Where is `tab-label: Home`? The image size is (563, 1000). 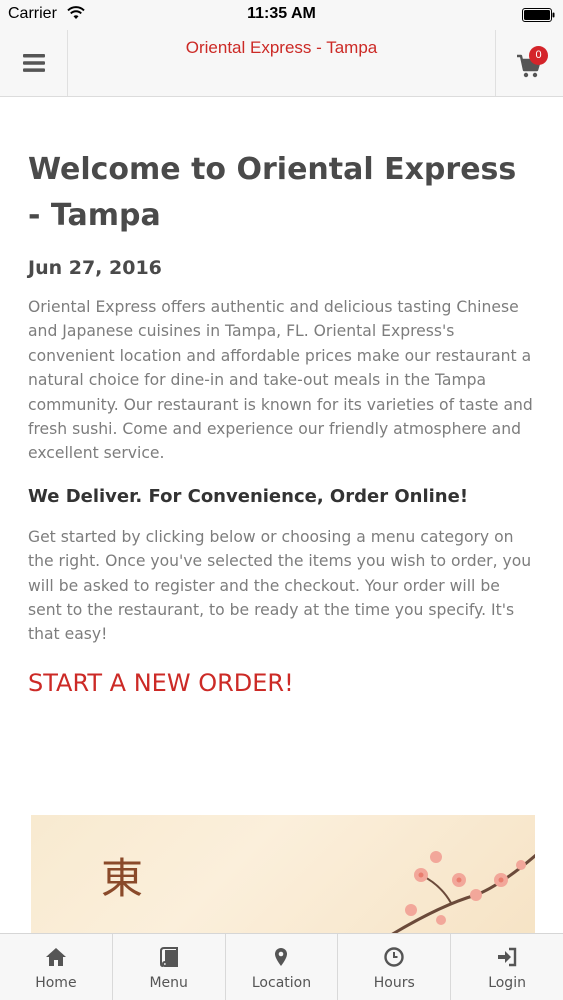 tab-label: Home is located at coordinates (56, 983).